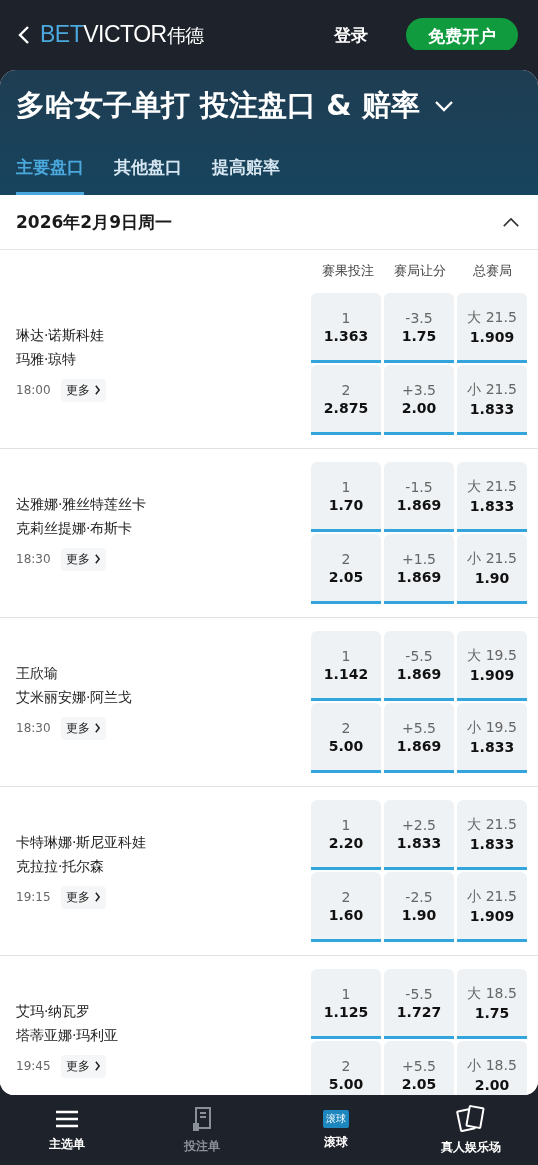 The height and width of the screenshot is (1165, 538). Describe the element at coordinates (336, 1130) in the screenshot. I see `nav-item: 滚球 滚球` at that location.